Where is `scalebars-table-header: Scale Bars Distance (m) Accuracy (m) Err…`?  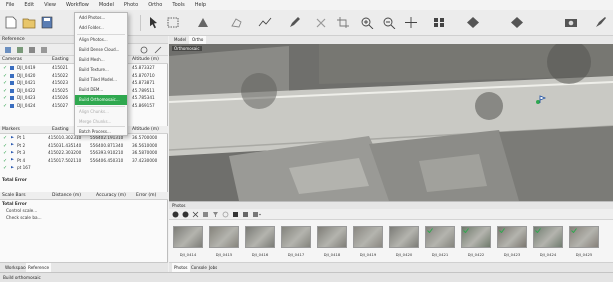 scalebars-table-header: Scale Bars Distance (m) Accuracy (m) Err… is located at coordinates (84, 196).